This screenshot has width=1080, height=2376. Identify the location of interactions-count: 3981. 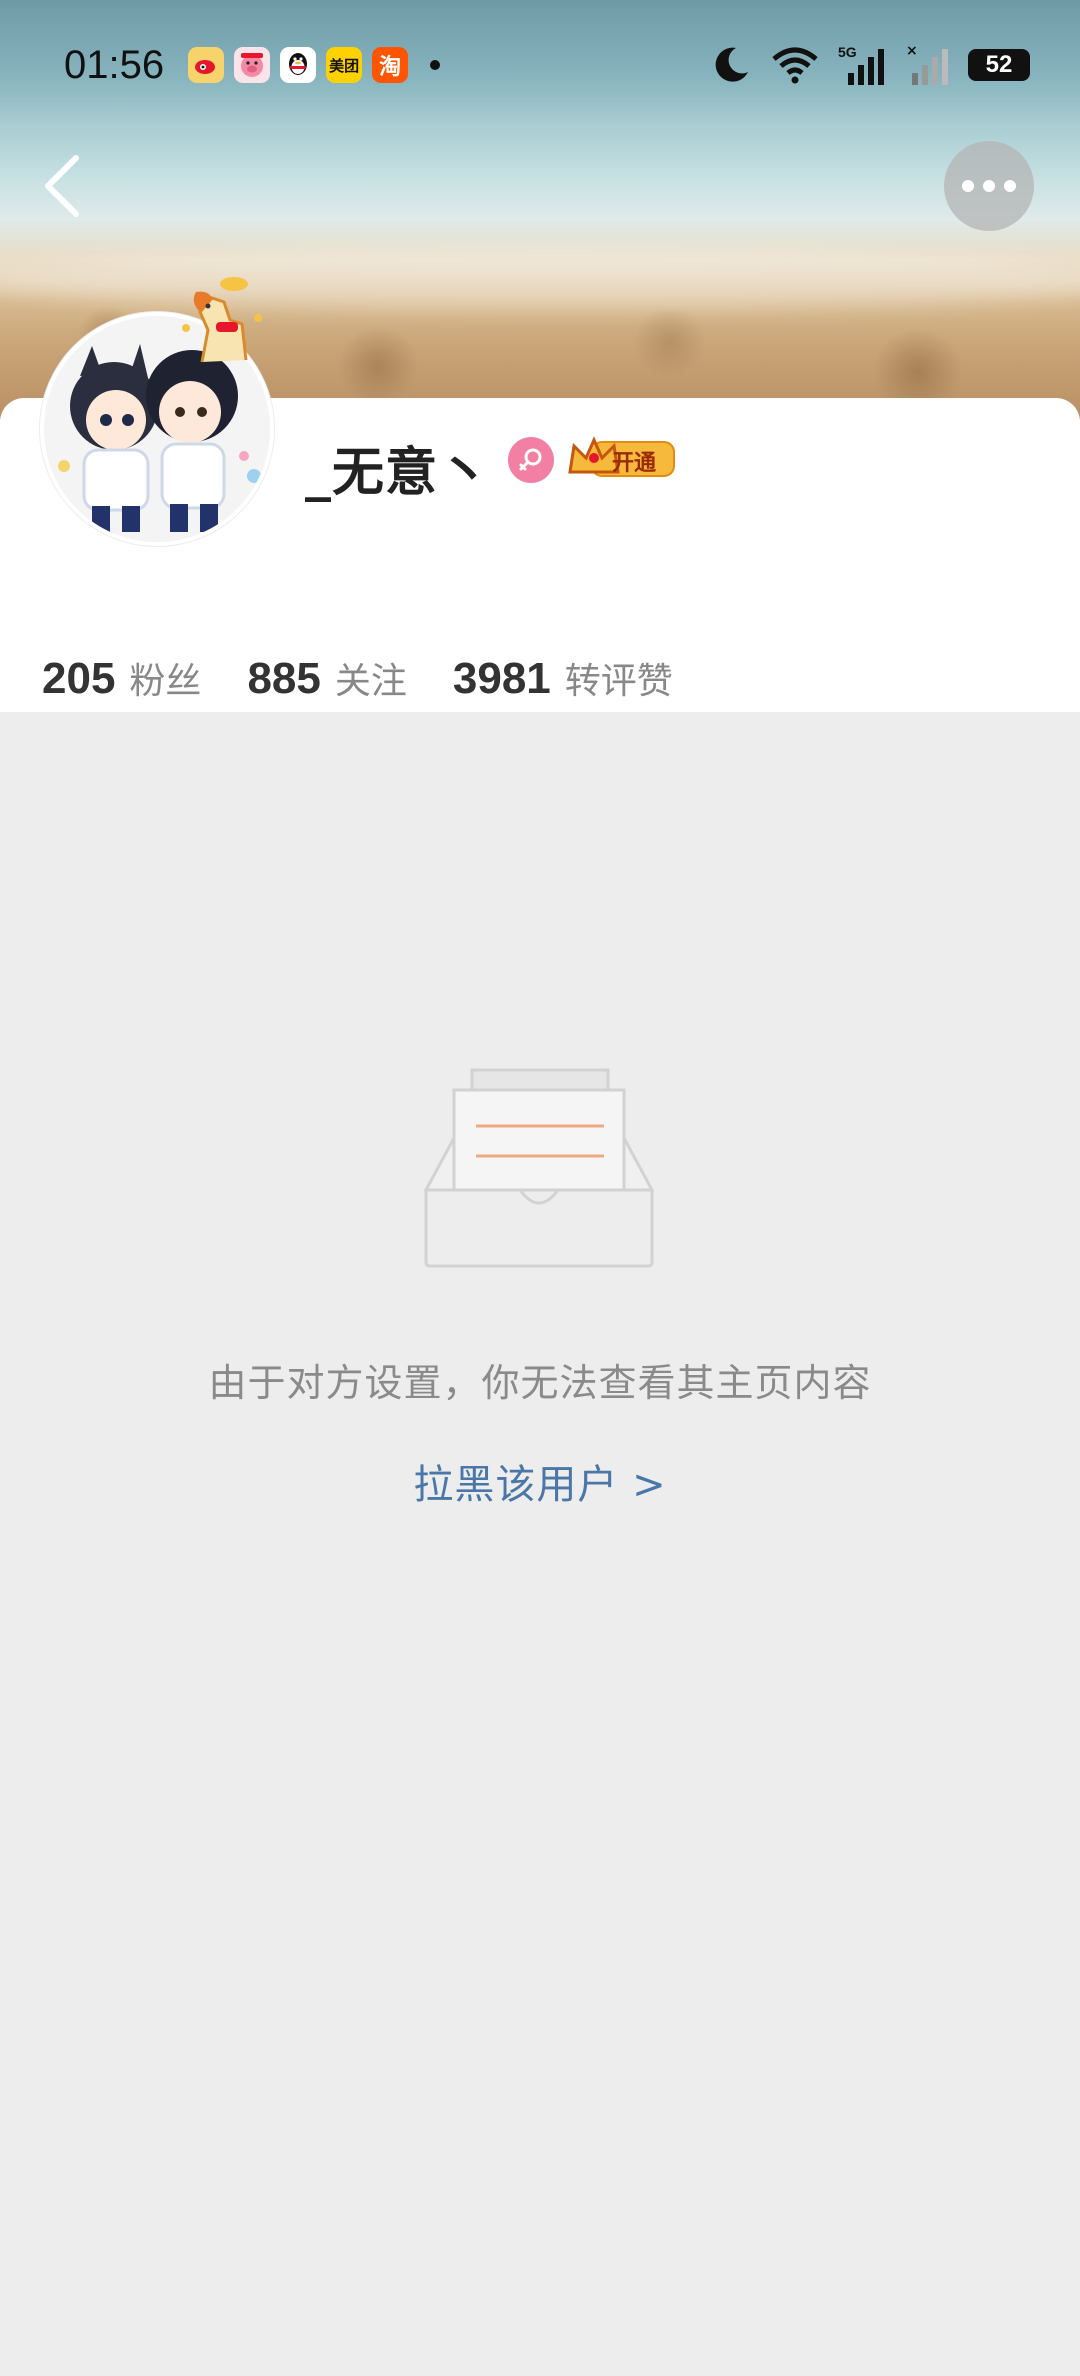
(501, 678).